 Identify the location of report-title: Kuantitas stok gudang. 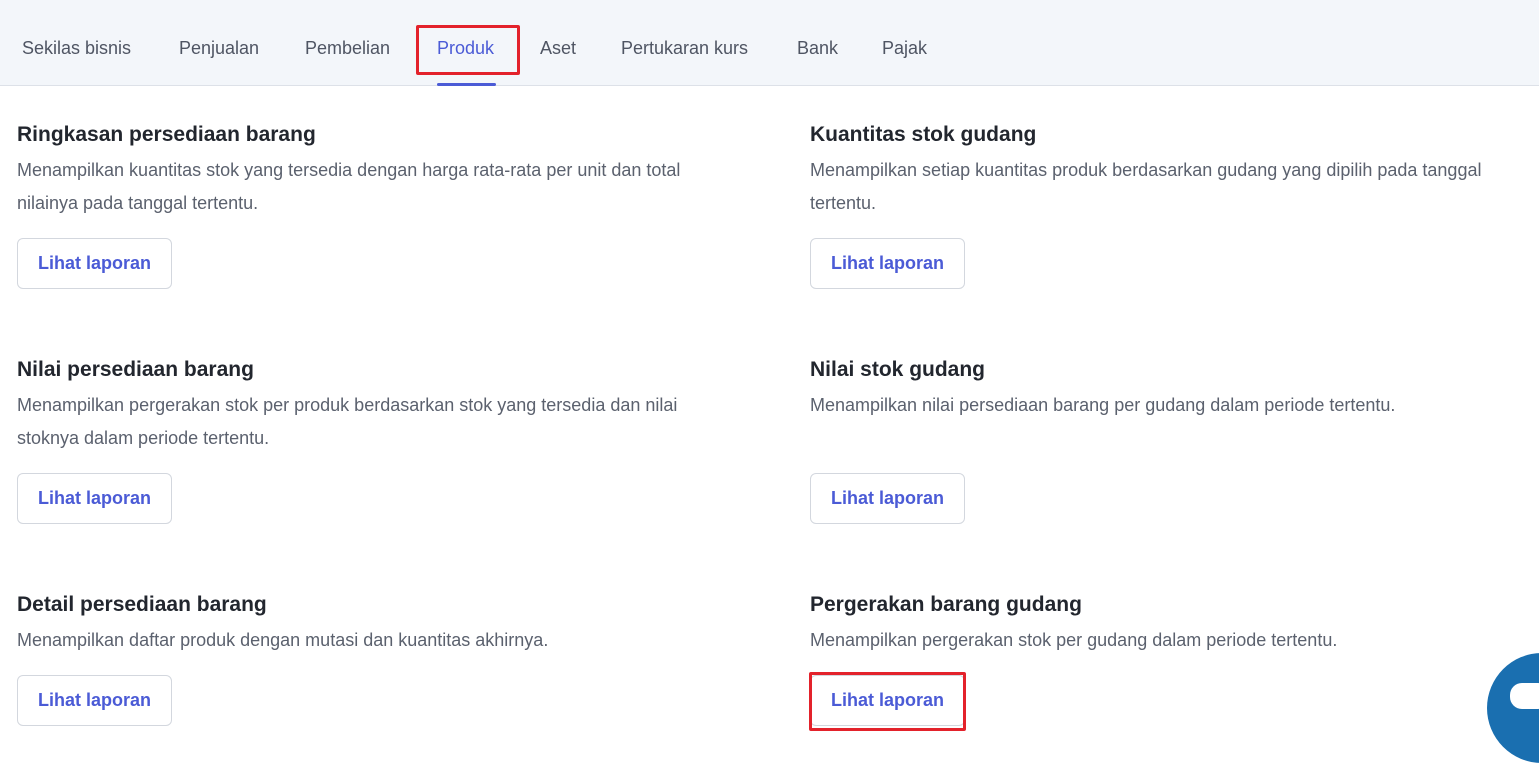
(923, 134).